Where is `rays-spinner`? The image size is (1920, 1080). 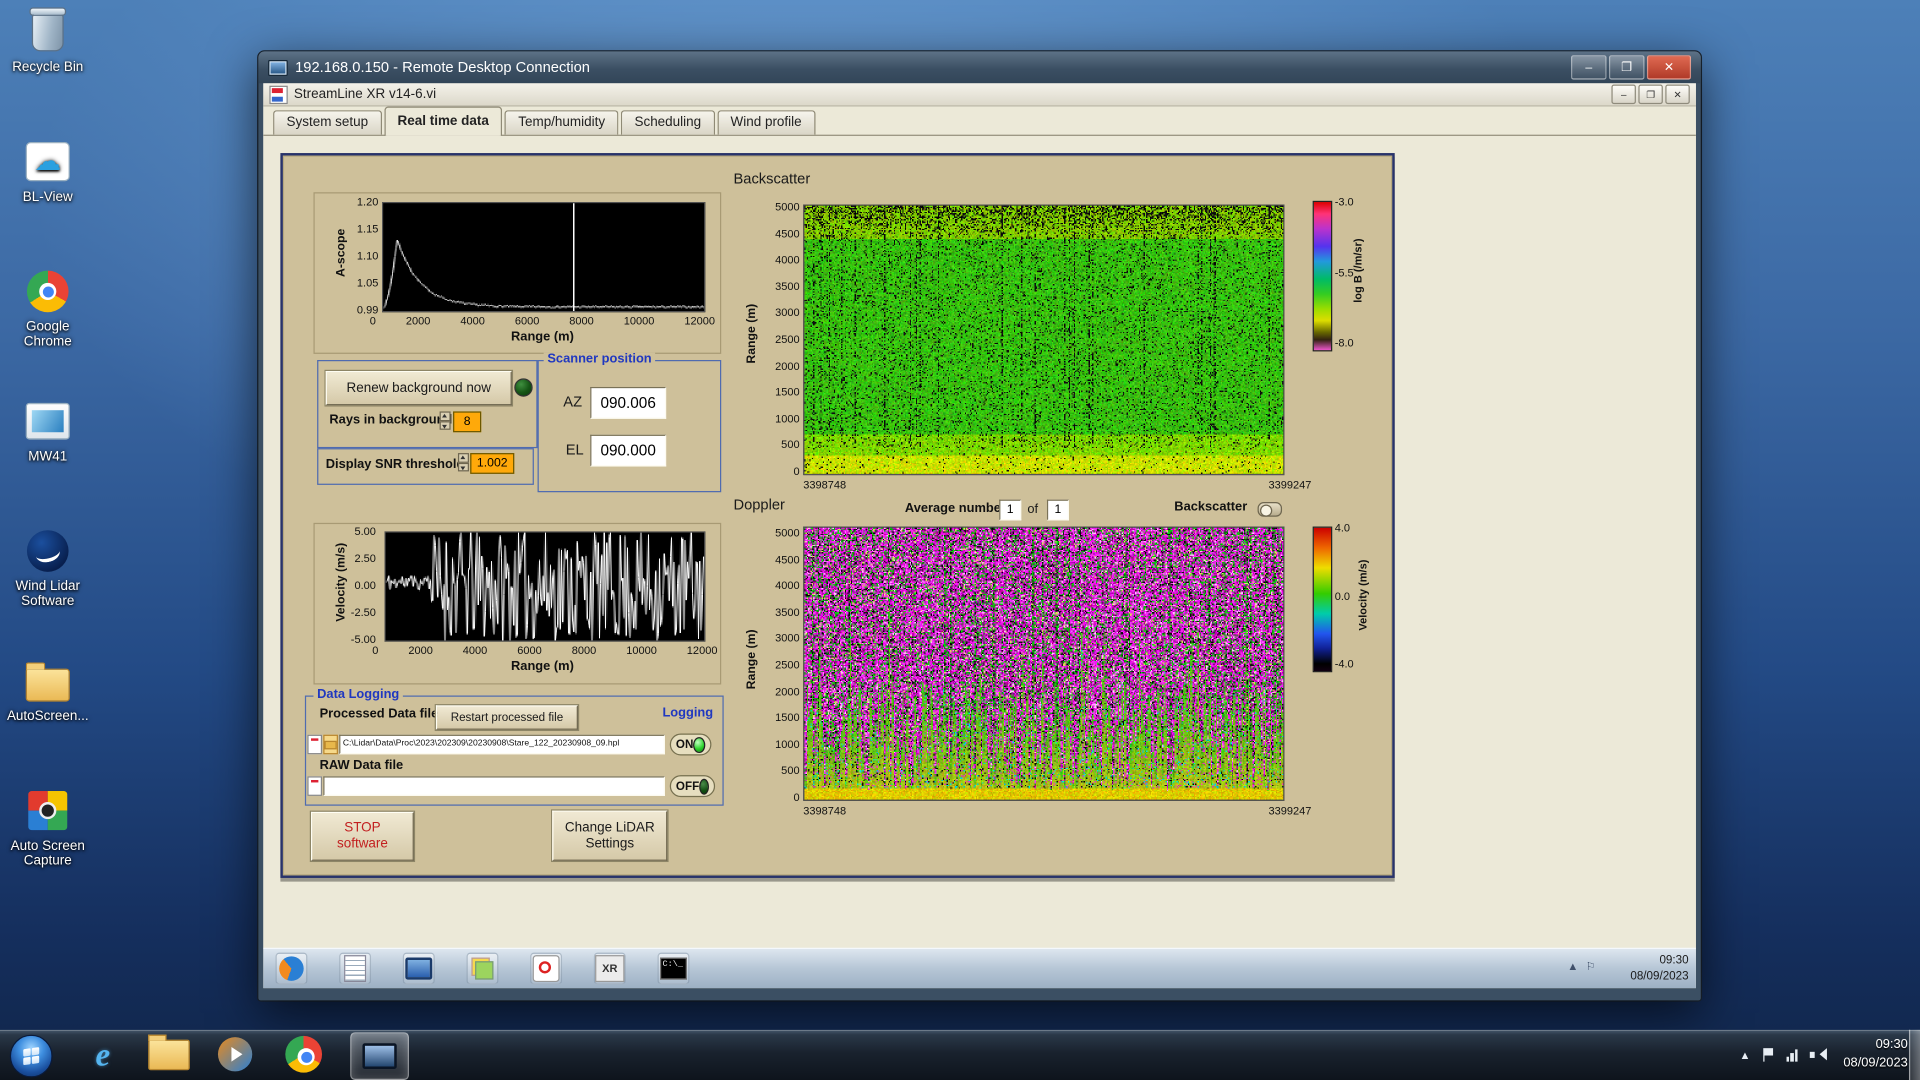
rays-spinner is located at coordinates (445, 420).